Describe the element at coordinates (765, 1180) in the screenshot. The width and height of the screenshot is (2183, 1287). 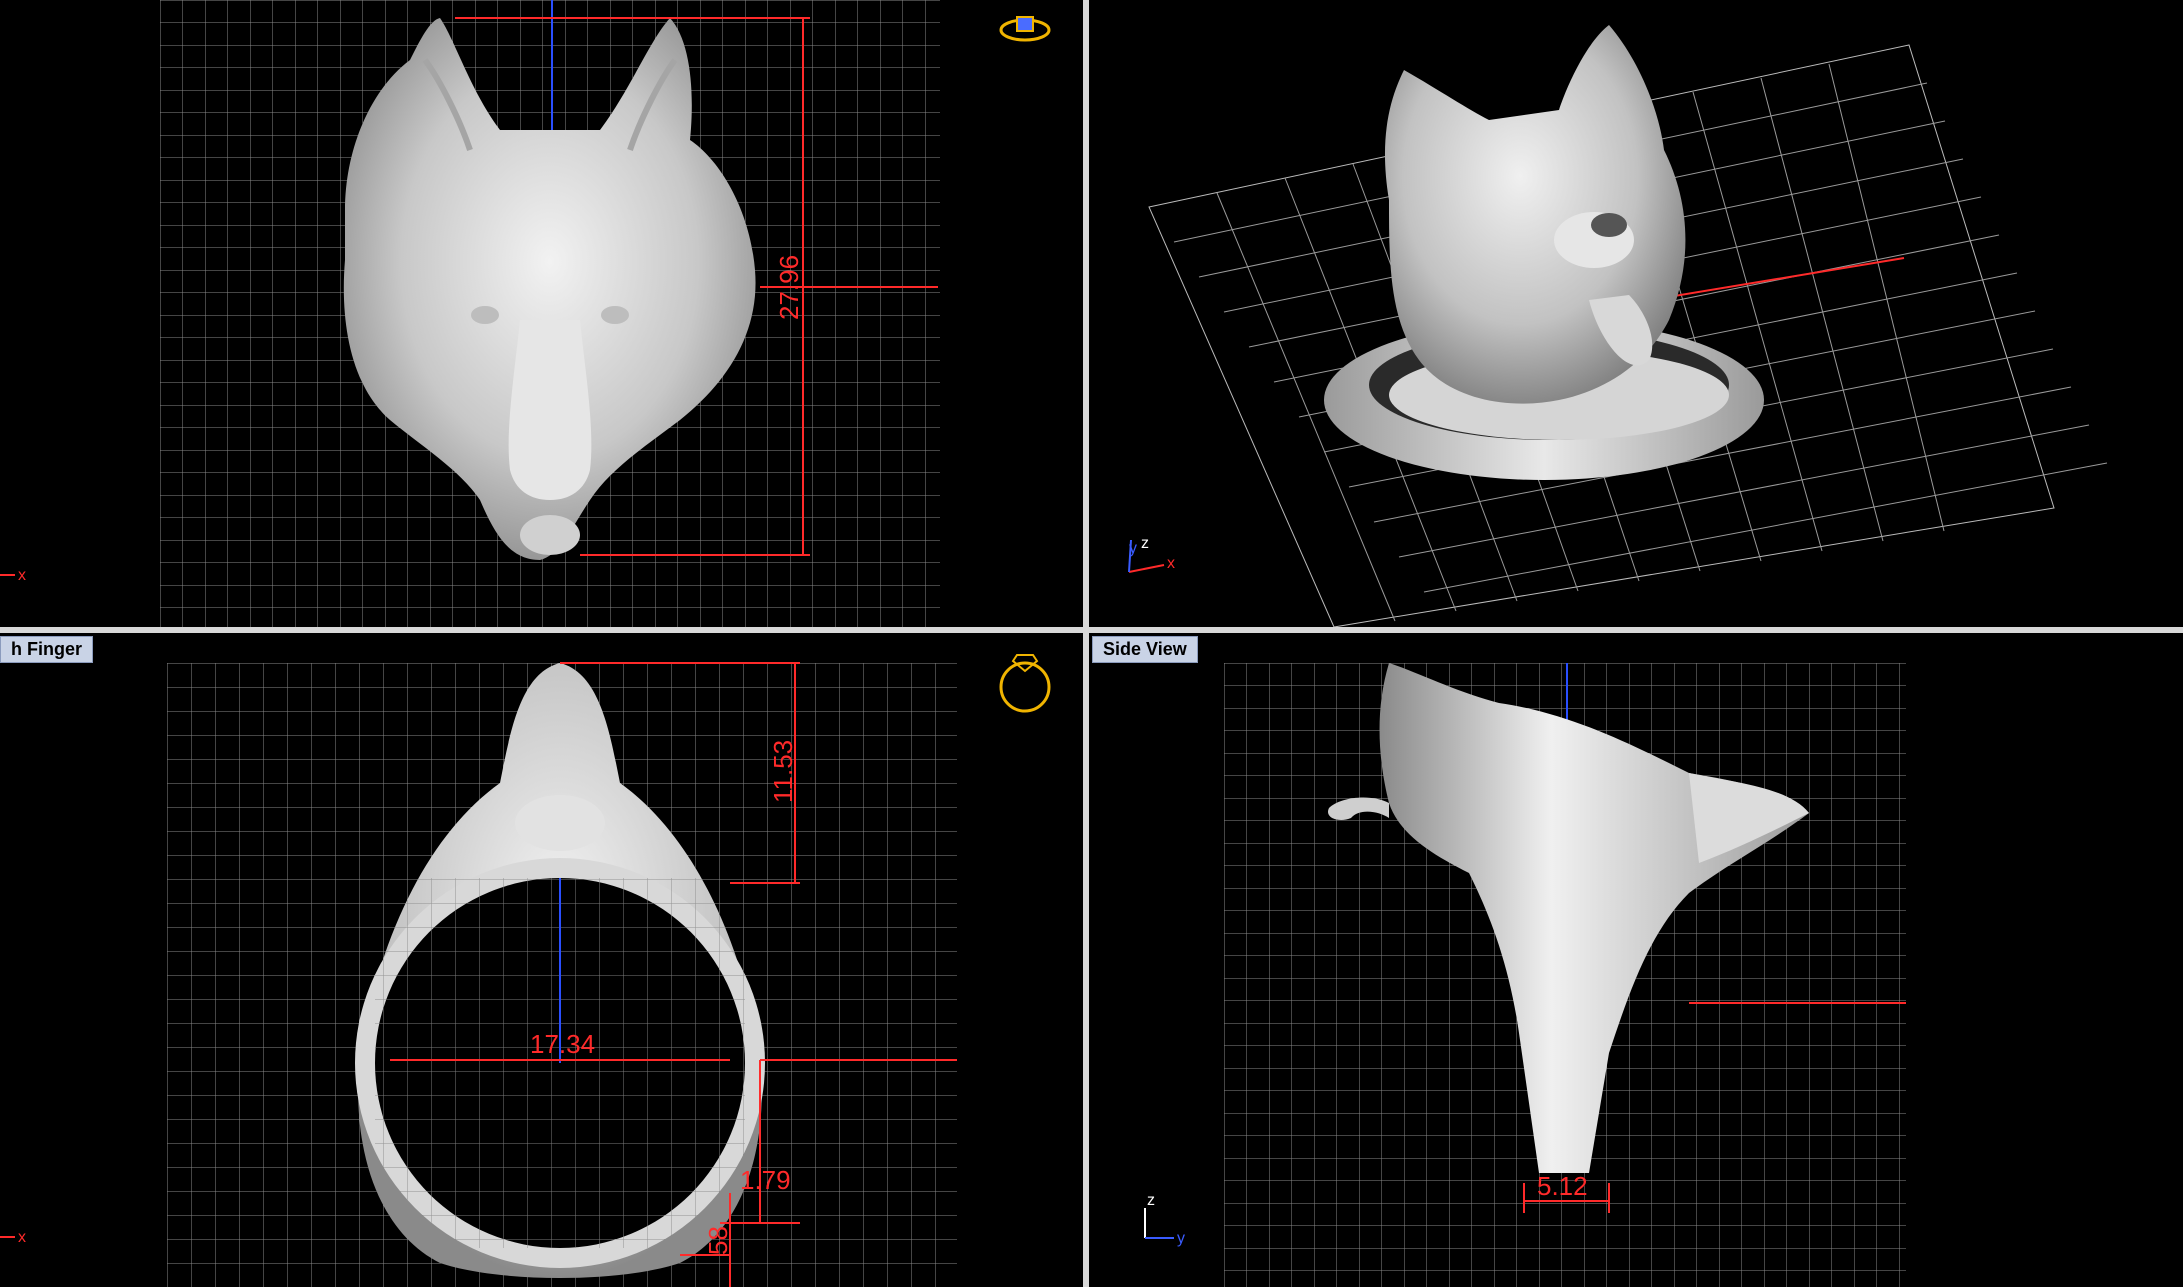
I see `dimension-band-label: 1.79` at that location.